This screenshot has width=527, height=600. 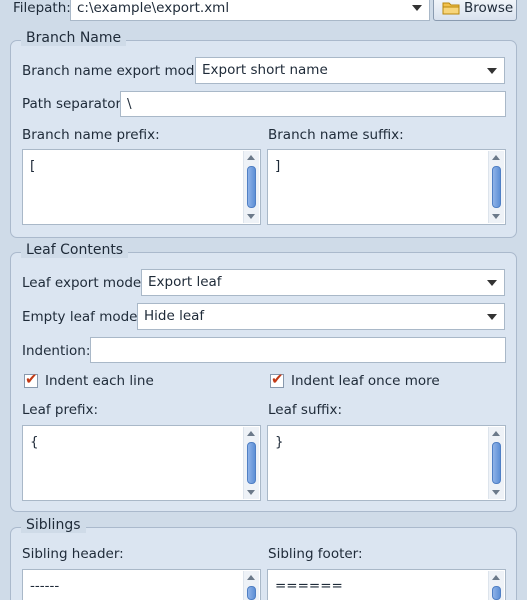 I want to click on branch-prefix-label: Branch name prefix:, so click(x=91, y=135).